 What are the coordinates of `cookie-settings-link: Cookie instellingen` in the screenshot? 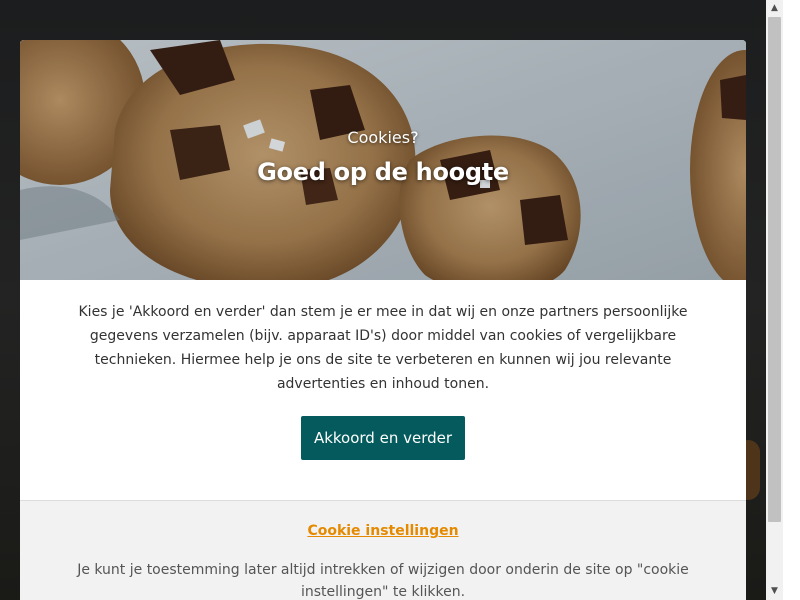 It's located at (383, 531).